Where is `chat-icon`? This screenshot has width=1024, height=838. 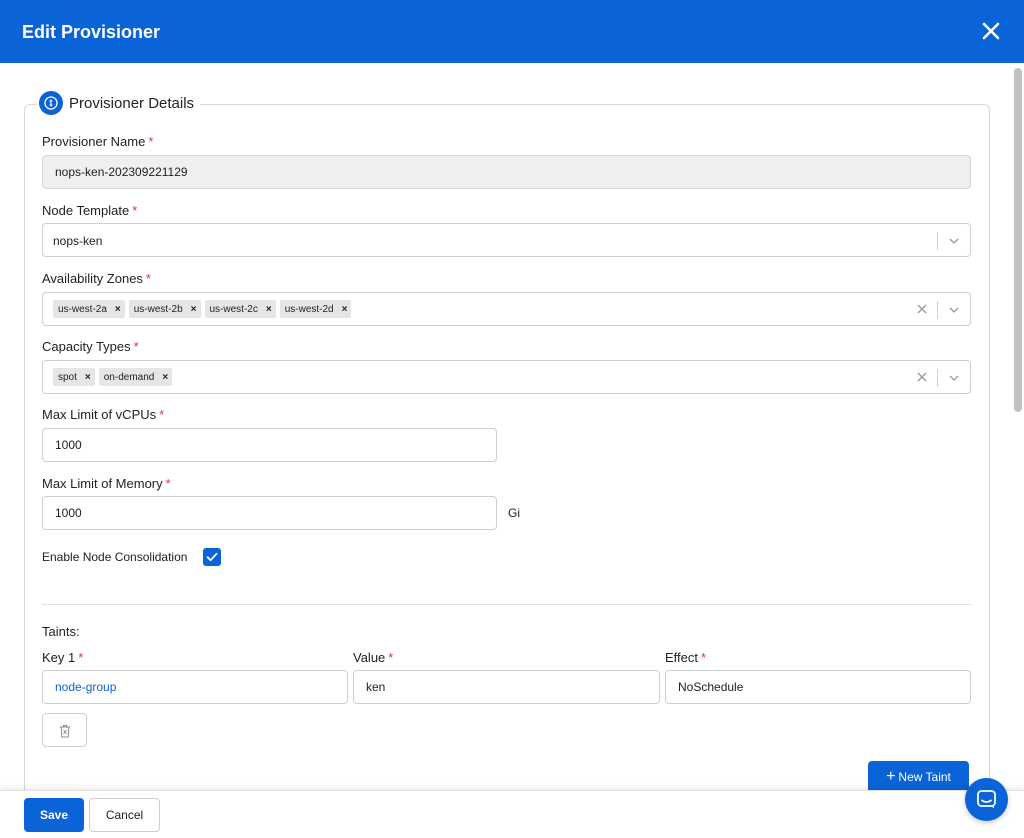
chat-icon is located at coordinates (986, 799).